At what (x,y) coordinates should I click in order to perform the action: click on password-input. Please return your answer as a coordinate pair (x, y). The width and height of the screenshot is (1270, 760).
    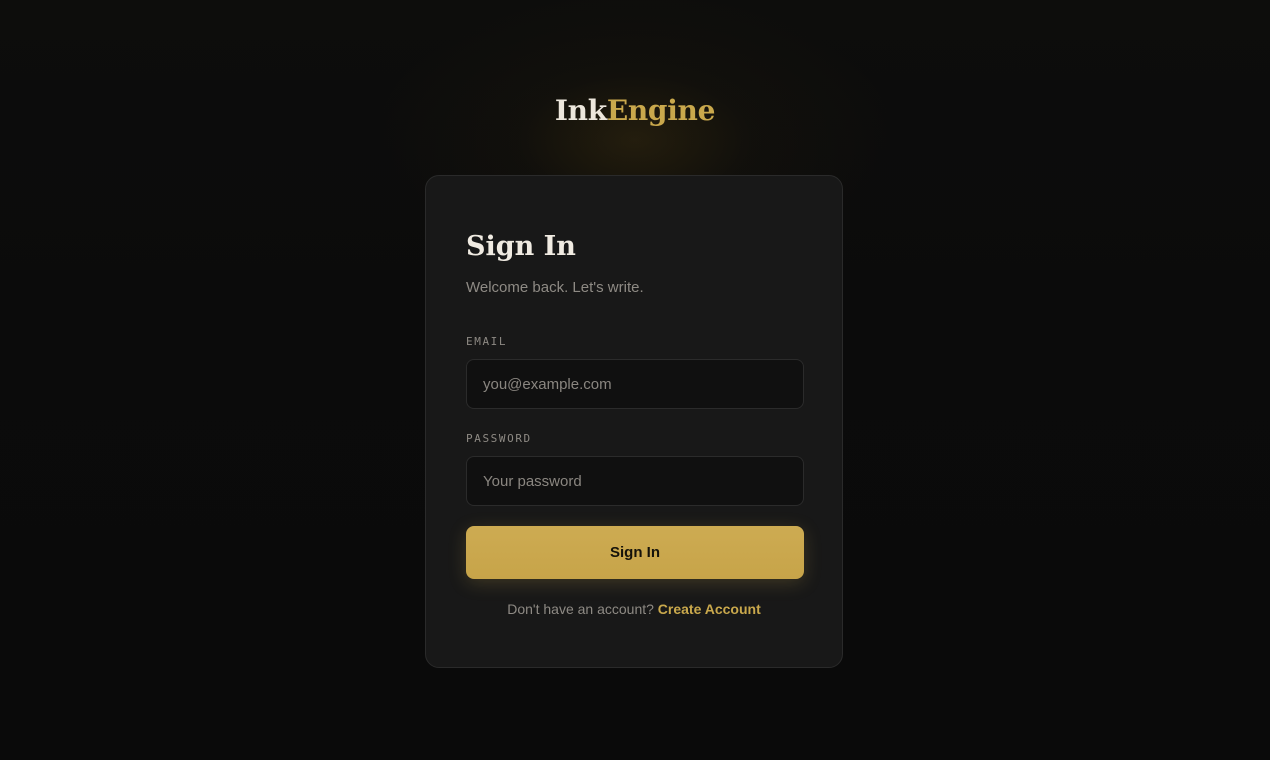
    Looking at the image, I should click on (635, 481).